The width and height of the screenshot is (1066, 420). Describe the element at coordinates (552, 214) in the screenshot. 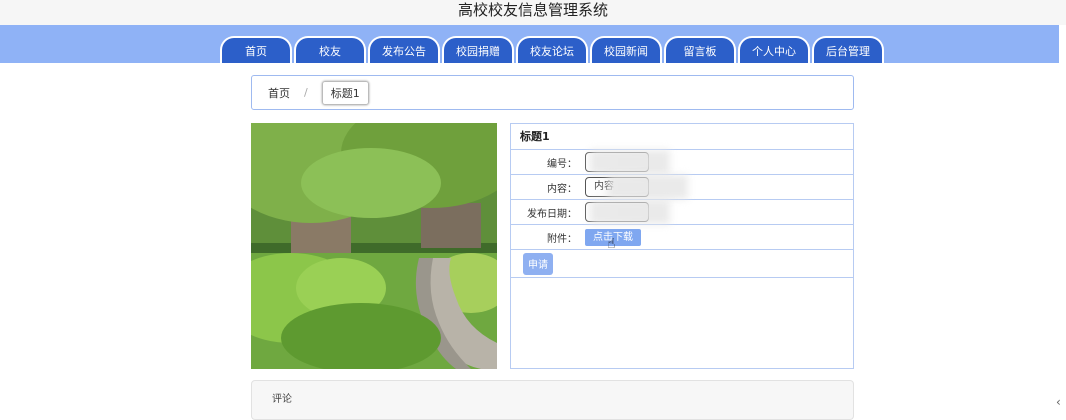

I see `field-label-date: 发布日期：` at that location.